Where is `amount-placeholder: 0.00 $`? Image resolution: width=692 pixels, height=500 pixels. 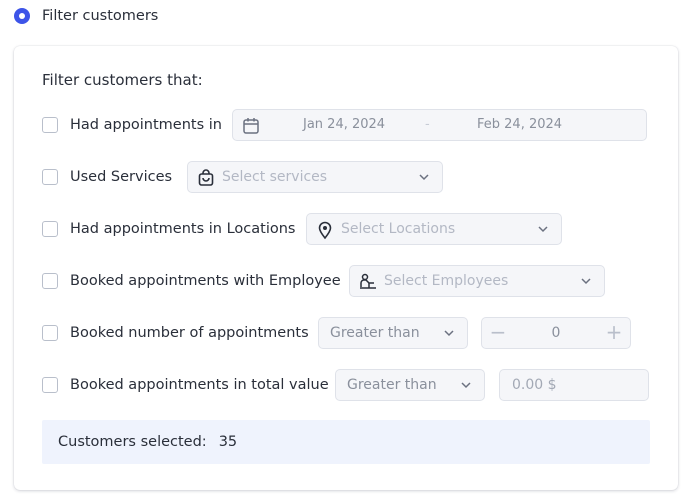 amount-placeholder: 0.00 $ is located at coordinates (534, 385).